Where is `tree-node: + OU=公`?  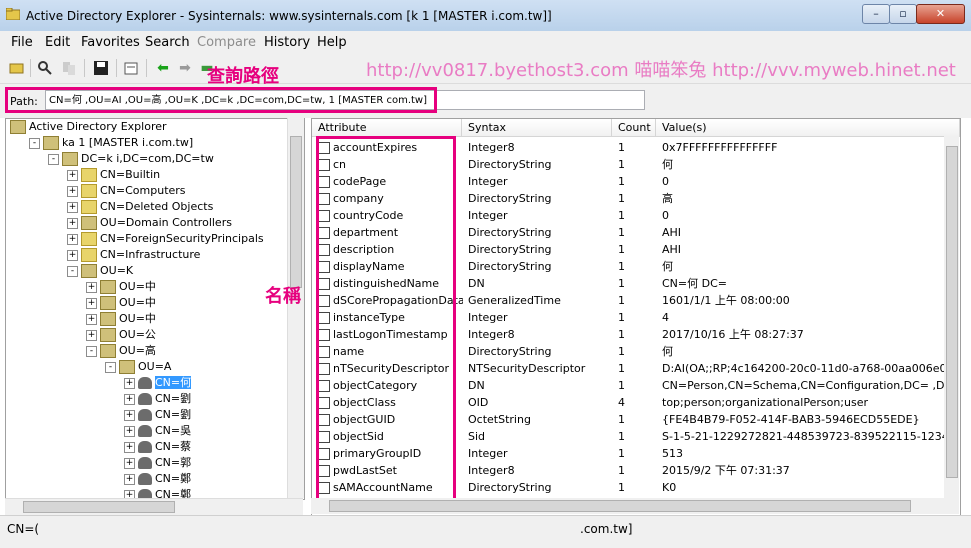
tree-node: + OU=公 is located at coordinates (121, 335).